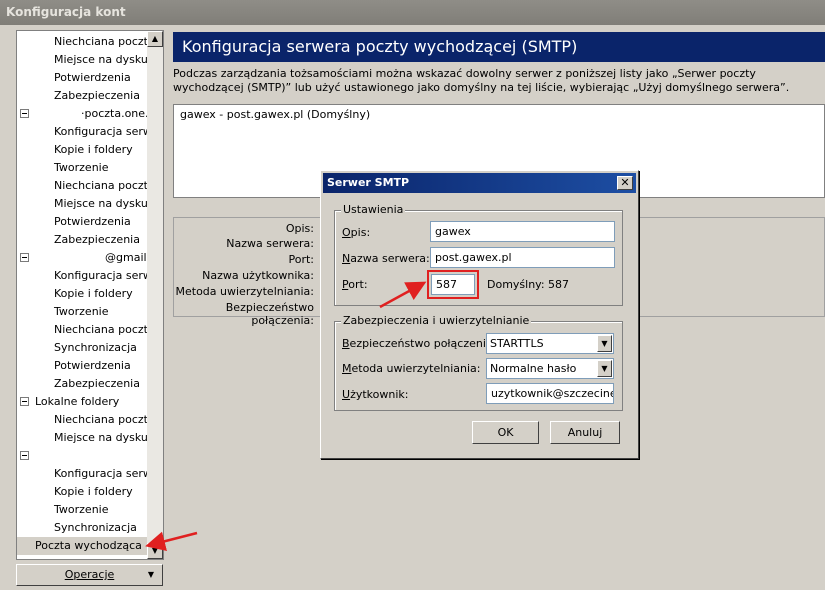 The width and height of the screenshot is (825, 590). Describe the element at coordinates (522, 231) in the screenshot. I see `description-input: gawex` at that location.